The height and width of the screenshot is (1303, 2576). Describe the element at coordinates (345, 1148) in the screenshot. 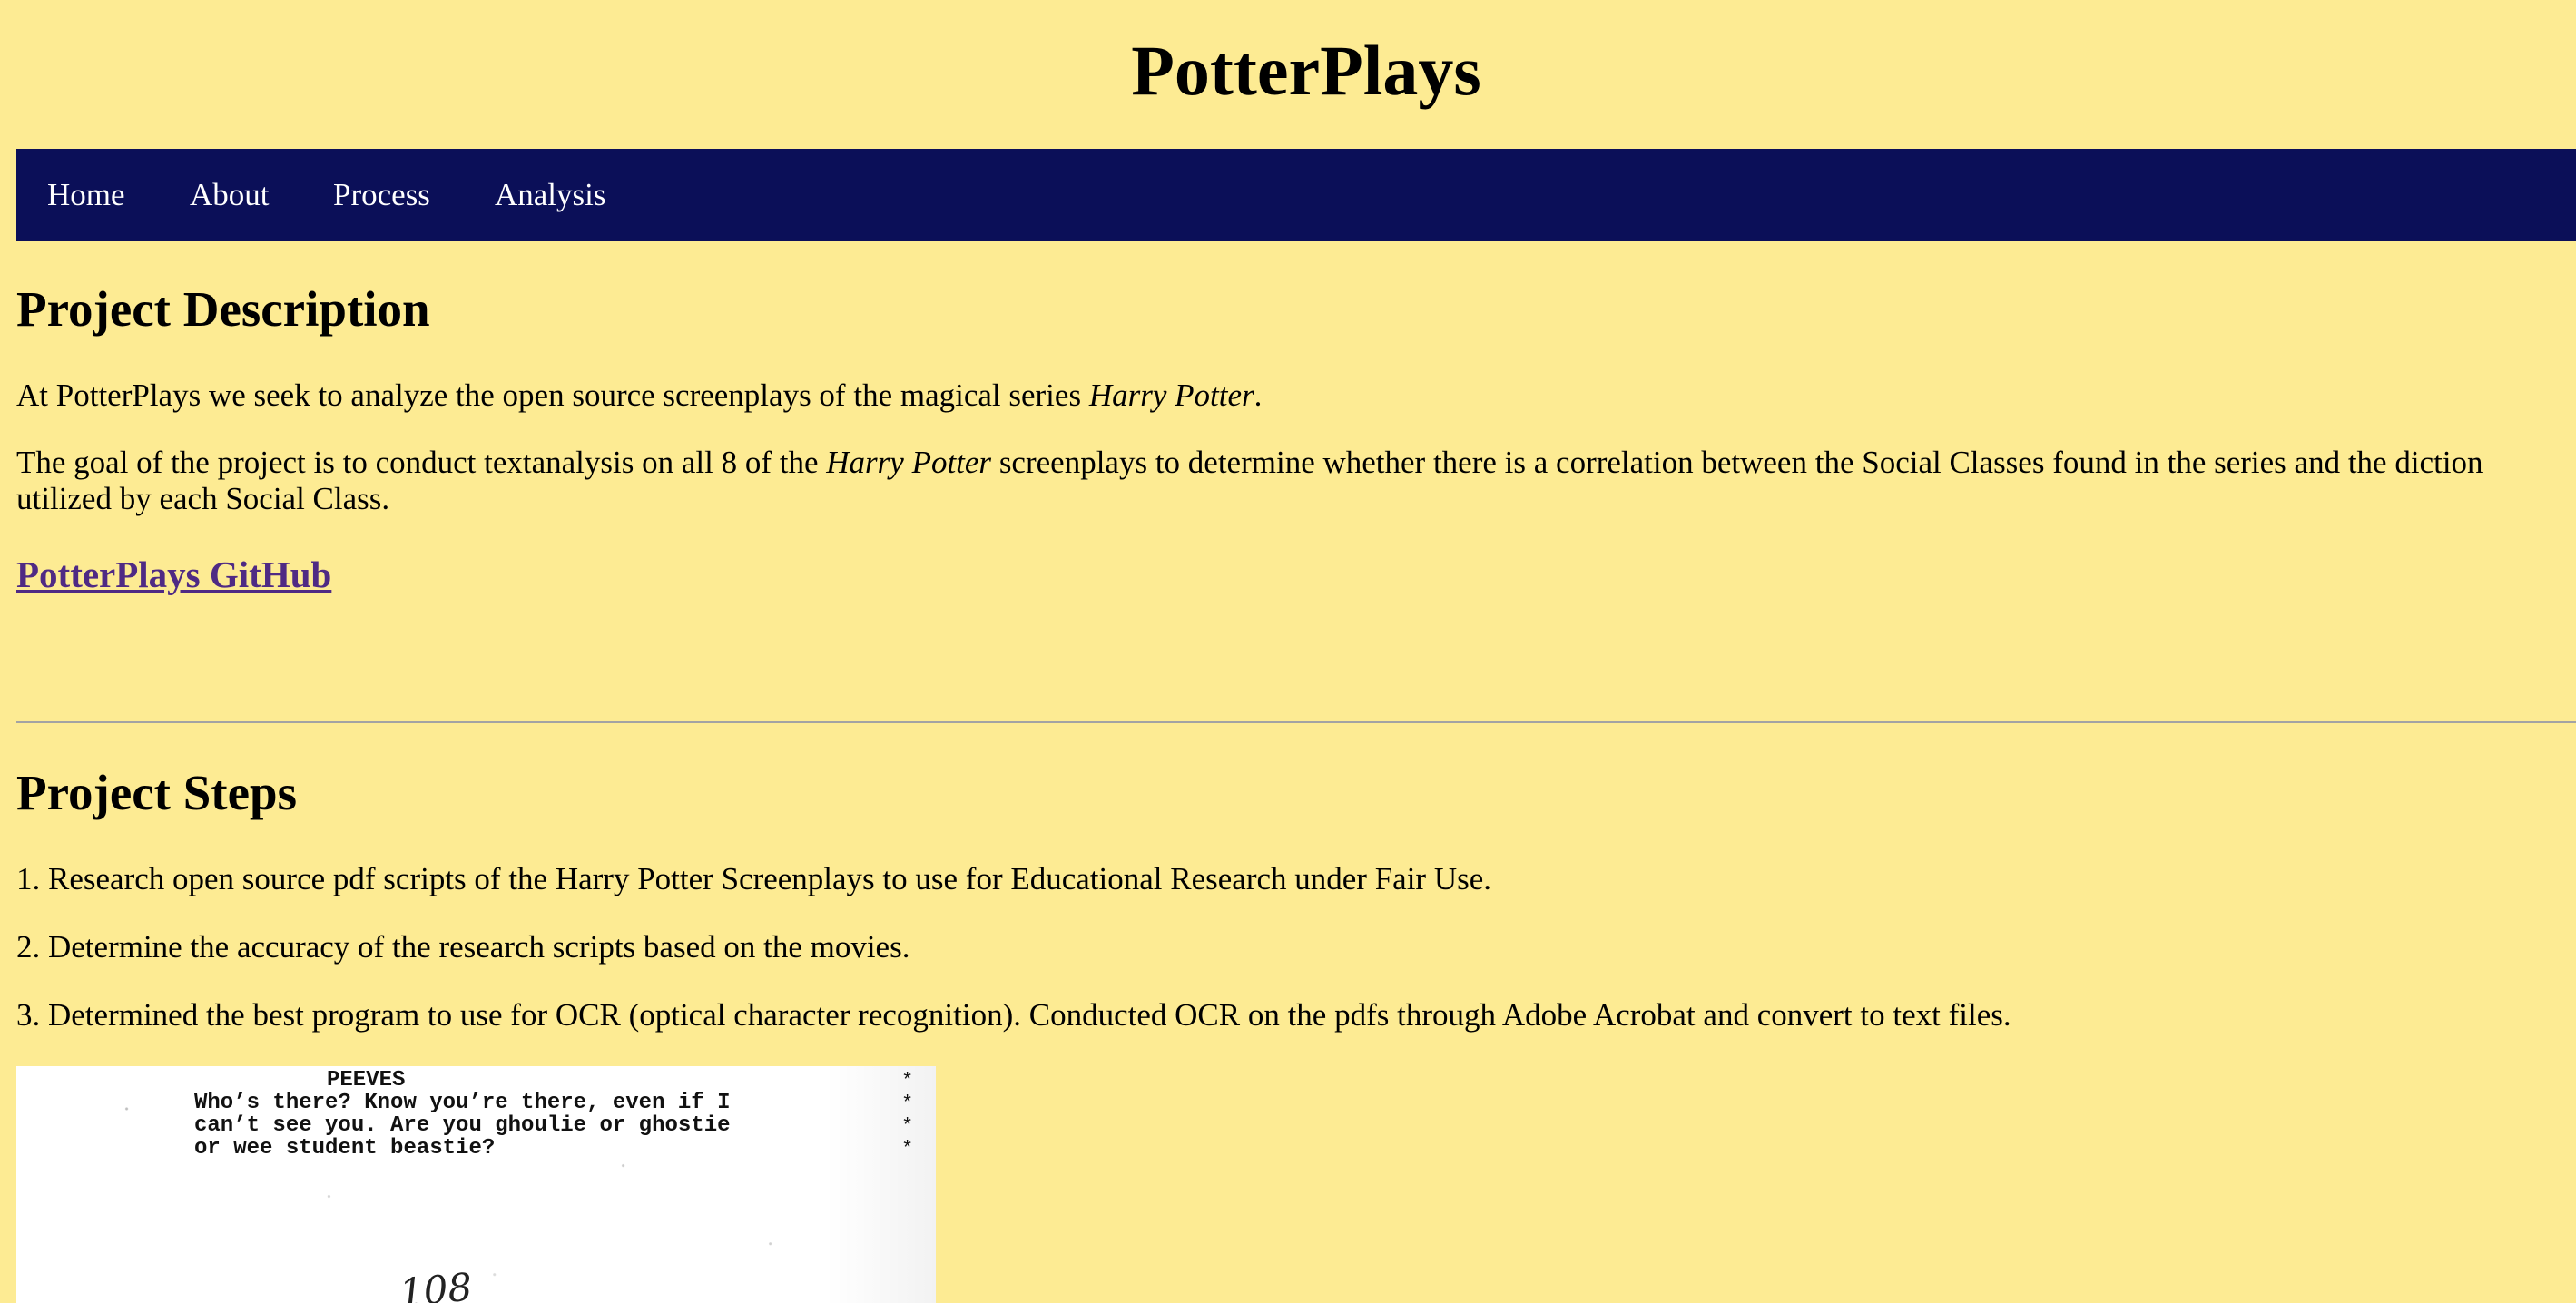

I see `script-line: or wee student beastie?` at that location.